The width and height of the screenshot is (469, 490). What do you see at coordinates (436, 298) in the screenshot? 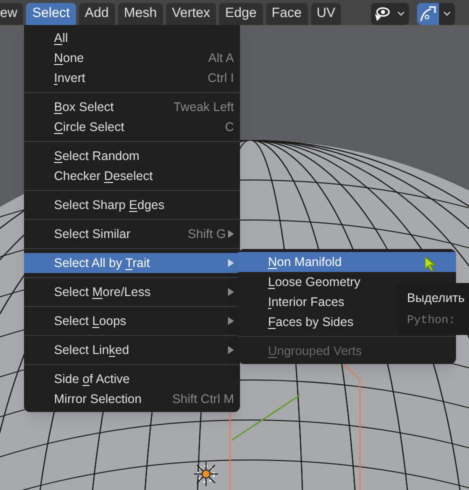
I see `tooltip-title: Выделить` at bounding box center [436, 298].